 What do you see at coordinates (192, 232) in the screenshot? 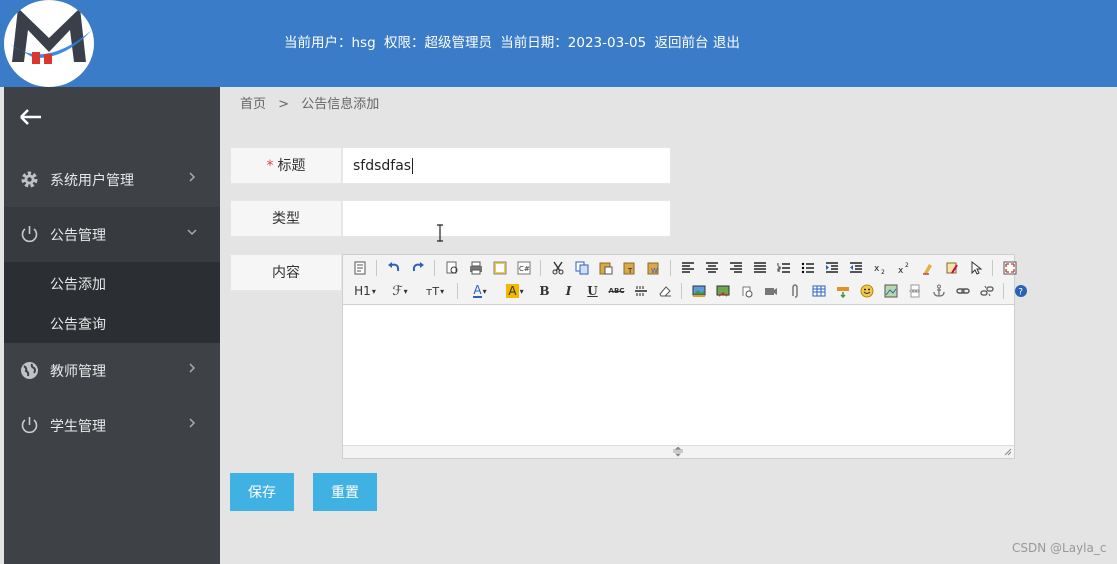
I see `chevron-down-icon` at bounding box center [192, 232].